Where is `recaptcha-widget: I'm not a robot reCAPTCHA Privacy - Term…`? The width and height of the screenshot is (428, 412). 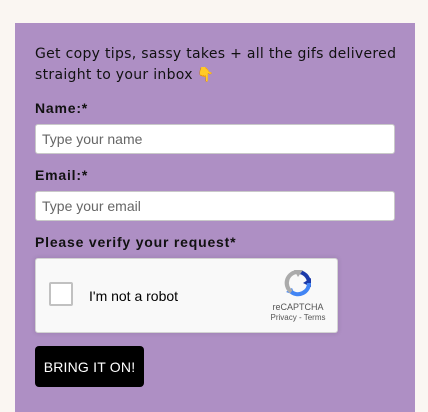
recaptcha-widget: I'm not a robot reCAPTCHA Privacy - Term… is located at coordinates (186, 295).